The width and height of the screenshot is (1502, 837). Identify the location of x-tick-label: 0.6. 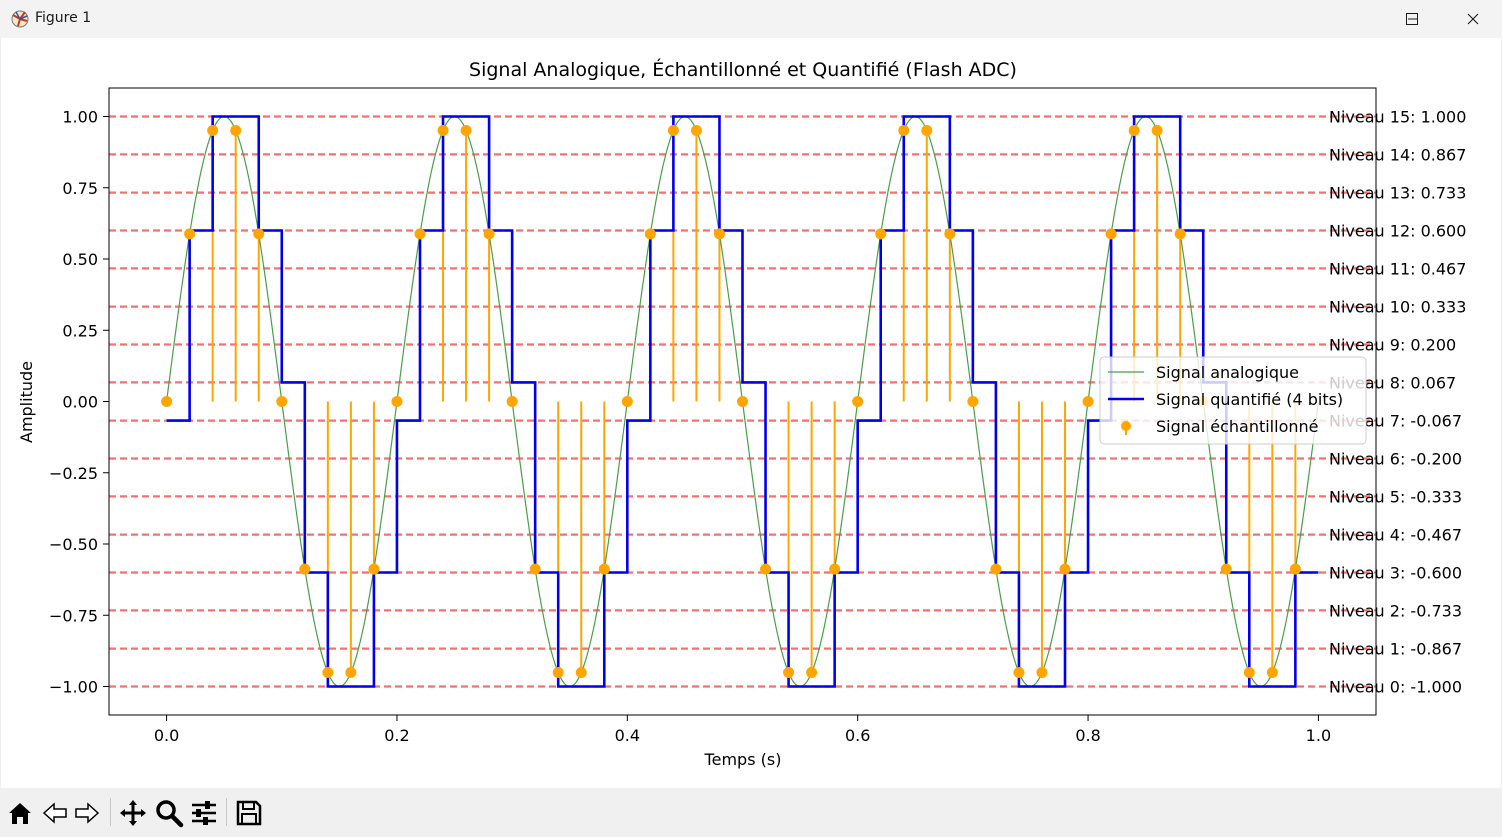
(857, 735).